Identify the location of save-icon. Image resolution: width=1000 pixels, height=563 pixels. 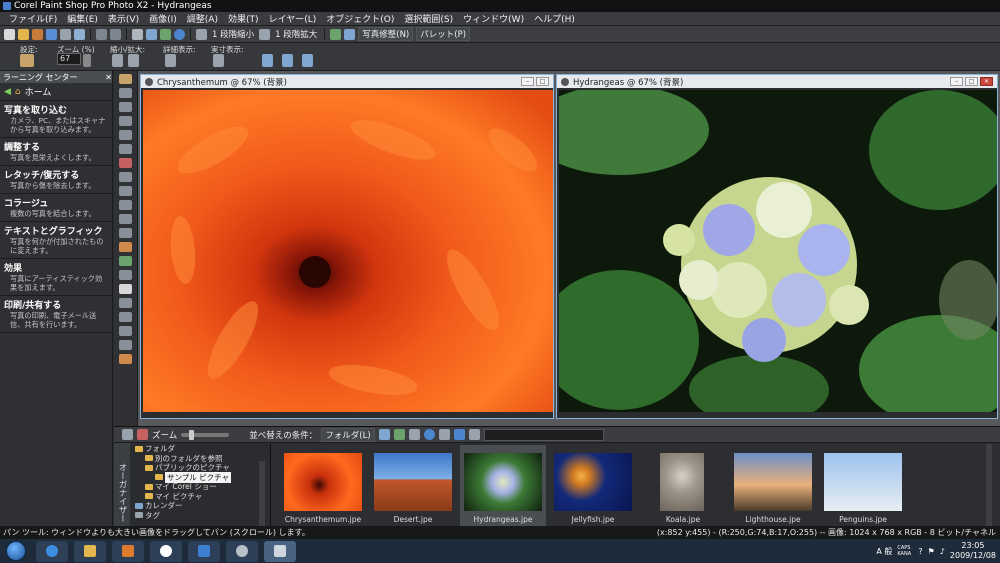
(51, 34).